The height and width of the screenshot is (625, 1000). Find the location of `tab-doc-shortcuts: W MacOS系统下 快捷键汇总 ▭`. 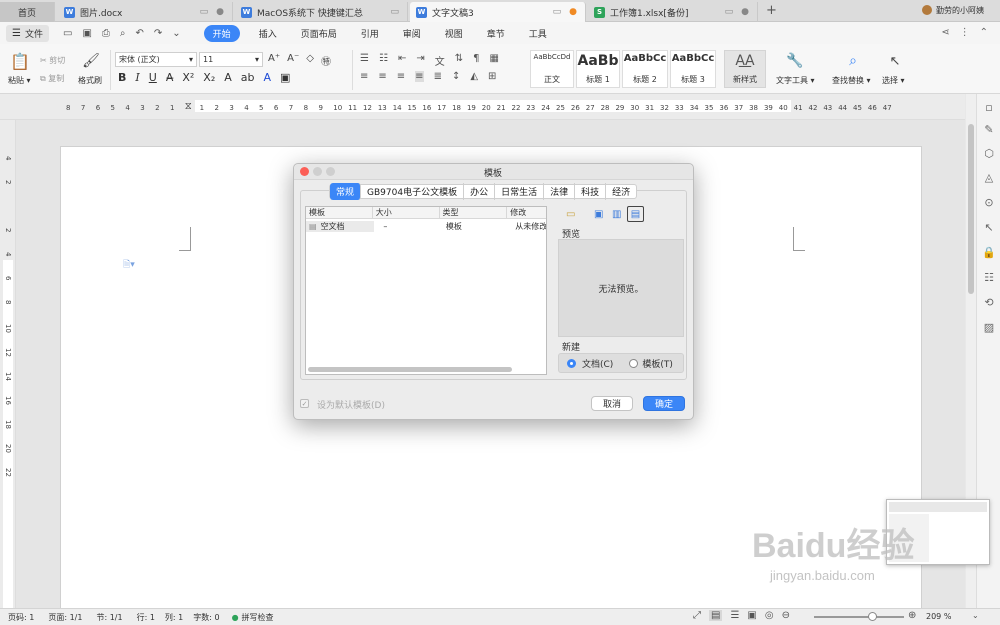

tab-doc-shortcuts: W MacOS系统下 快捷键汇总 ▭ is located at coordinates (321, 12).